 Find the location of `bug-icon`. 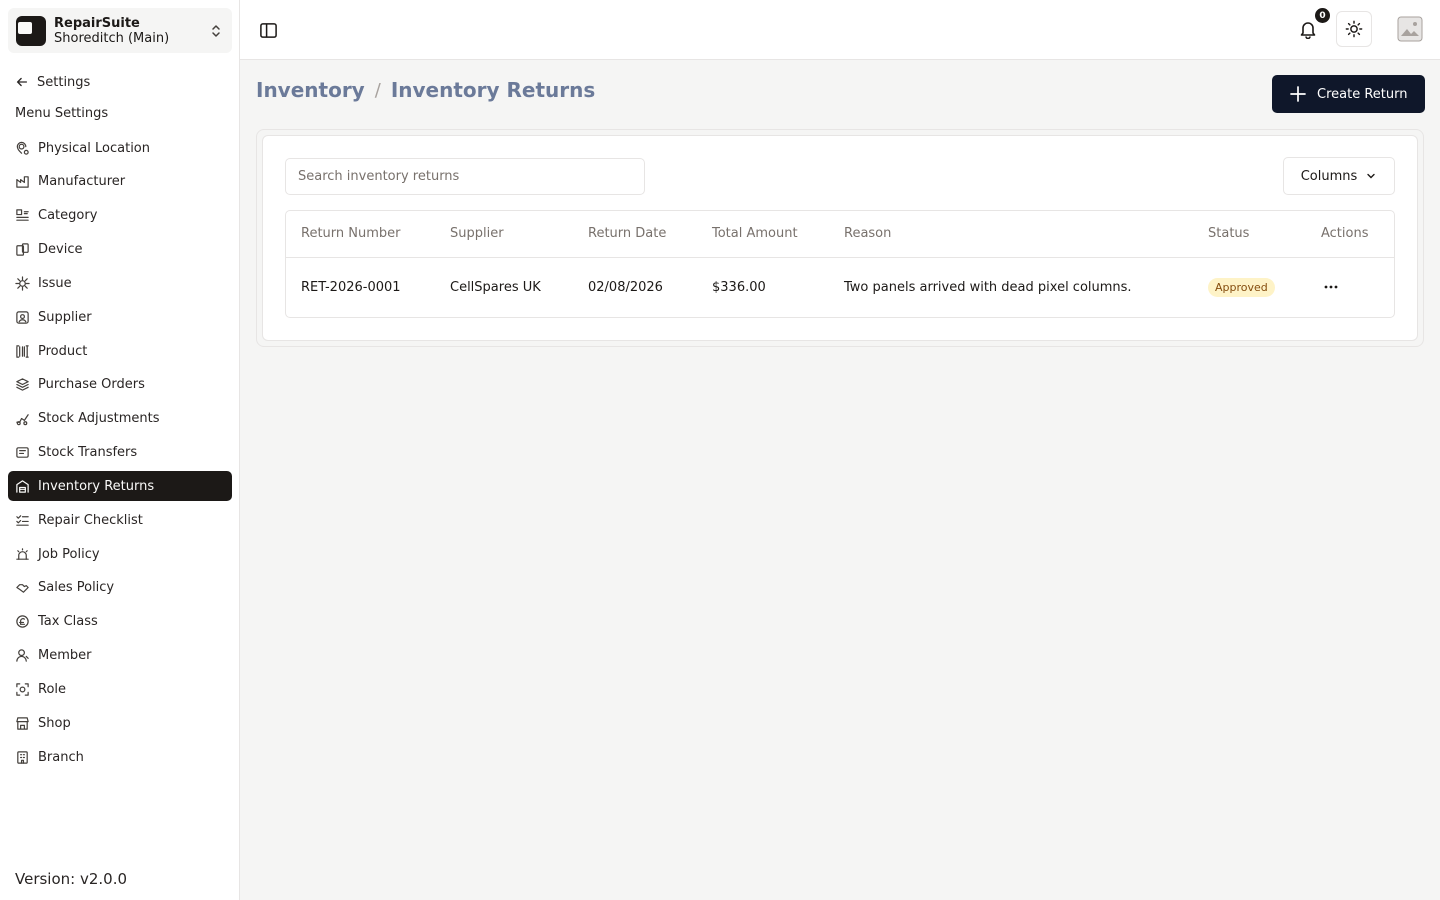

bug-icon is located at coordinates (22, 283).